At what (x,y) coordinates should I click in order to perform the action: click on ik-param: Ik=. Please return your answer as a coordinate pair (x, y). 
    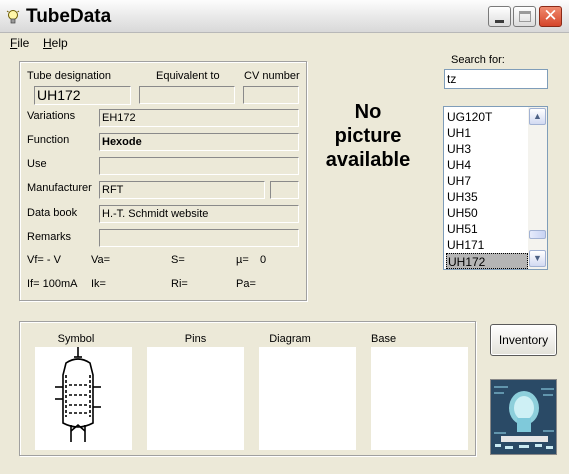
    Looking at the image, I should click on (98, 284).